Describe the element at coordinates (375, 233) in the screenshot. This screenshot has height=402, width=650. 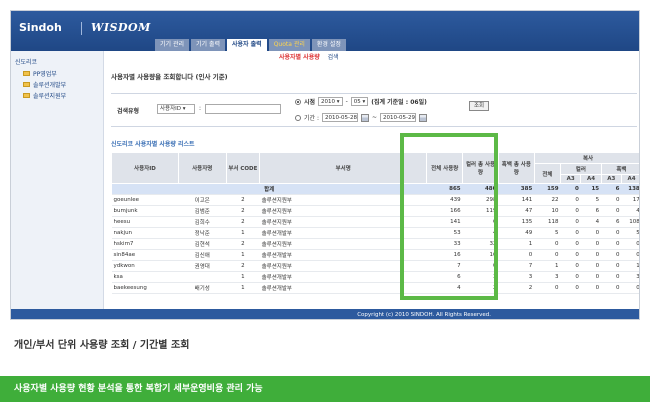
I see `table-row: nakjun정낙준1솔루션개발부53449500054` at that location.